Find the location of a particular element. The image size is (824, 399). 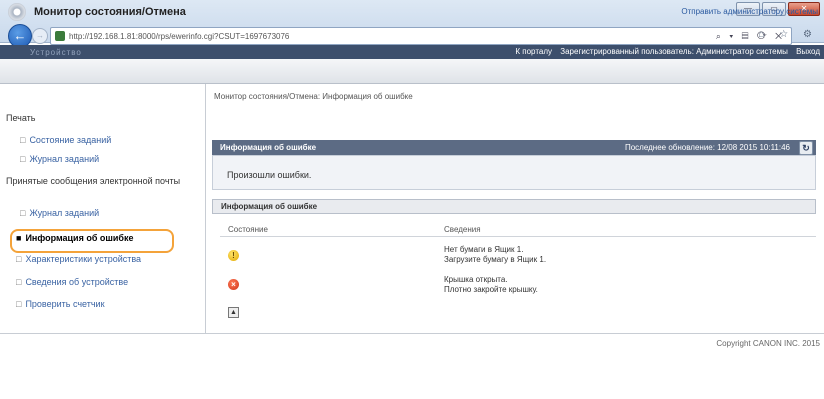

toolbar-icons: ⌂ ☆ ⚙ is located at coordinates (788, 34).